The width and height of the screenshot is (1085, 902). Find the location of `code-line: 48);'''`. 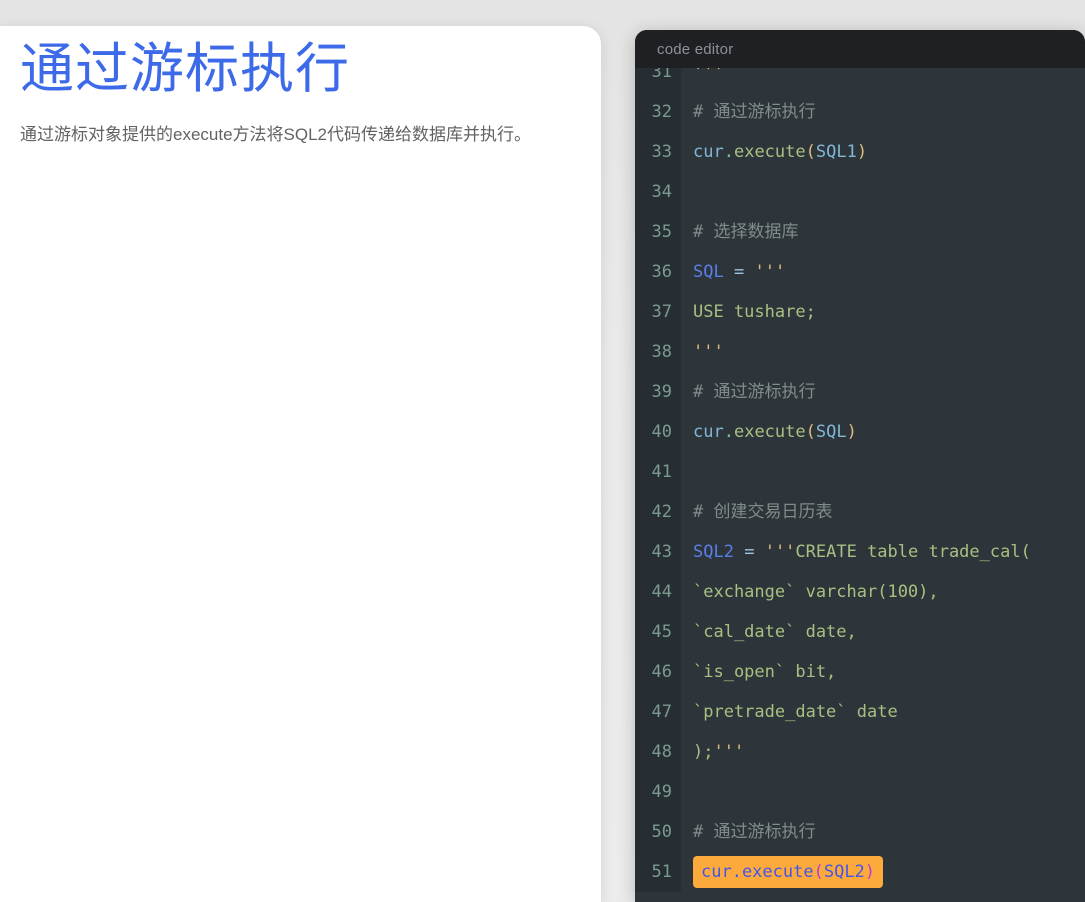

code-line: 48);''' is located at coordinates (860, 752).